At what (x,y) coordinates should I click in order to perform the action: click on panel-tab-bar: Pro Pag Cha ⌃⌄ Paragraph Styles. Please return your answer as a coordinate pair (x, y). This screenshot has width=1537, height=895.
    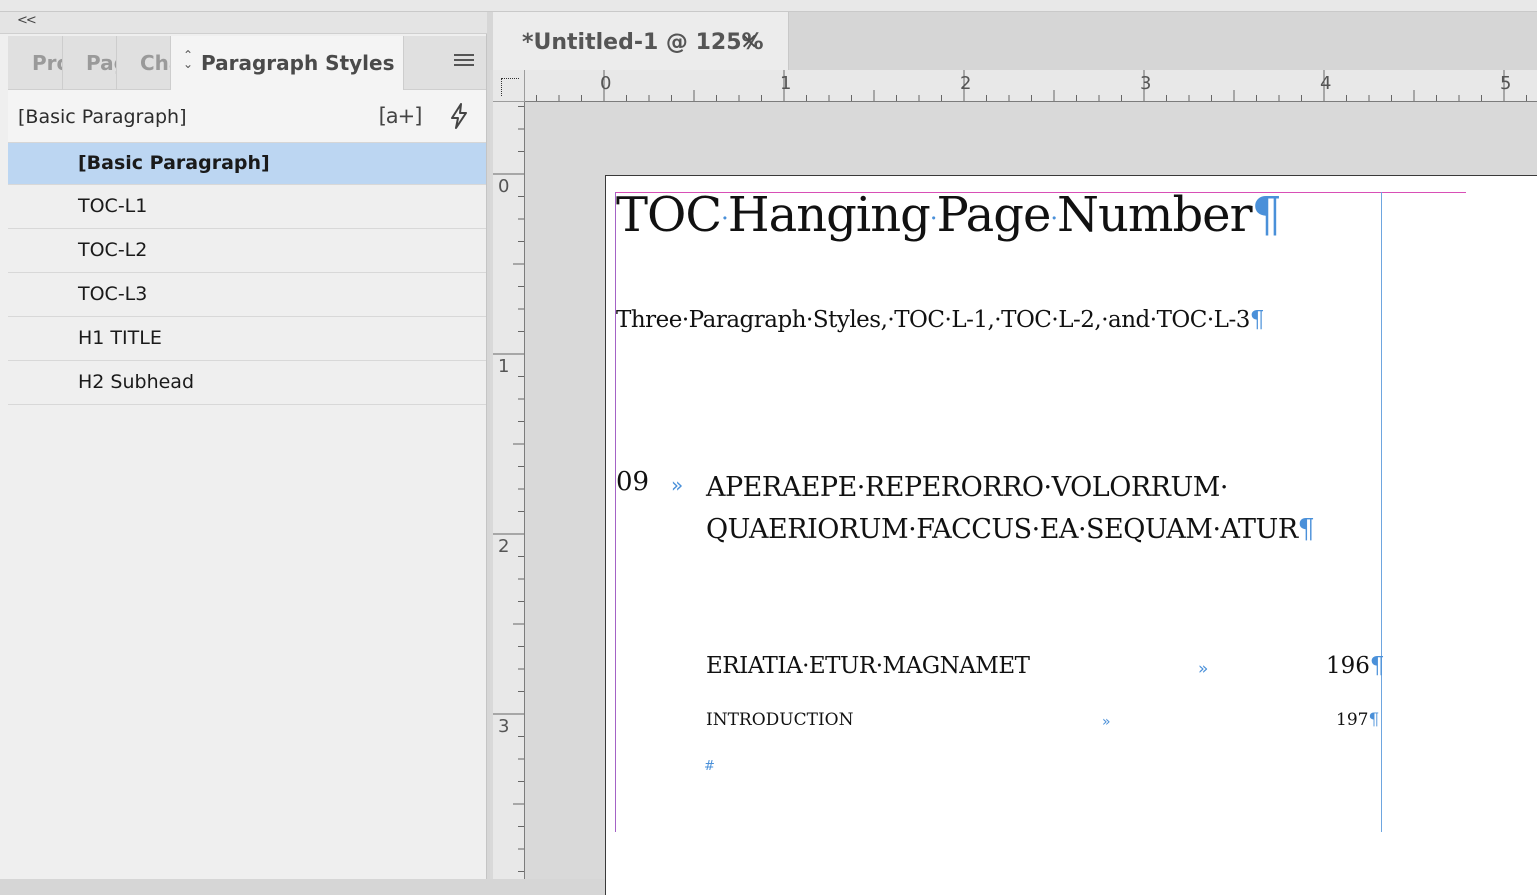
    Looking at the image, I should click on (247, 63).